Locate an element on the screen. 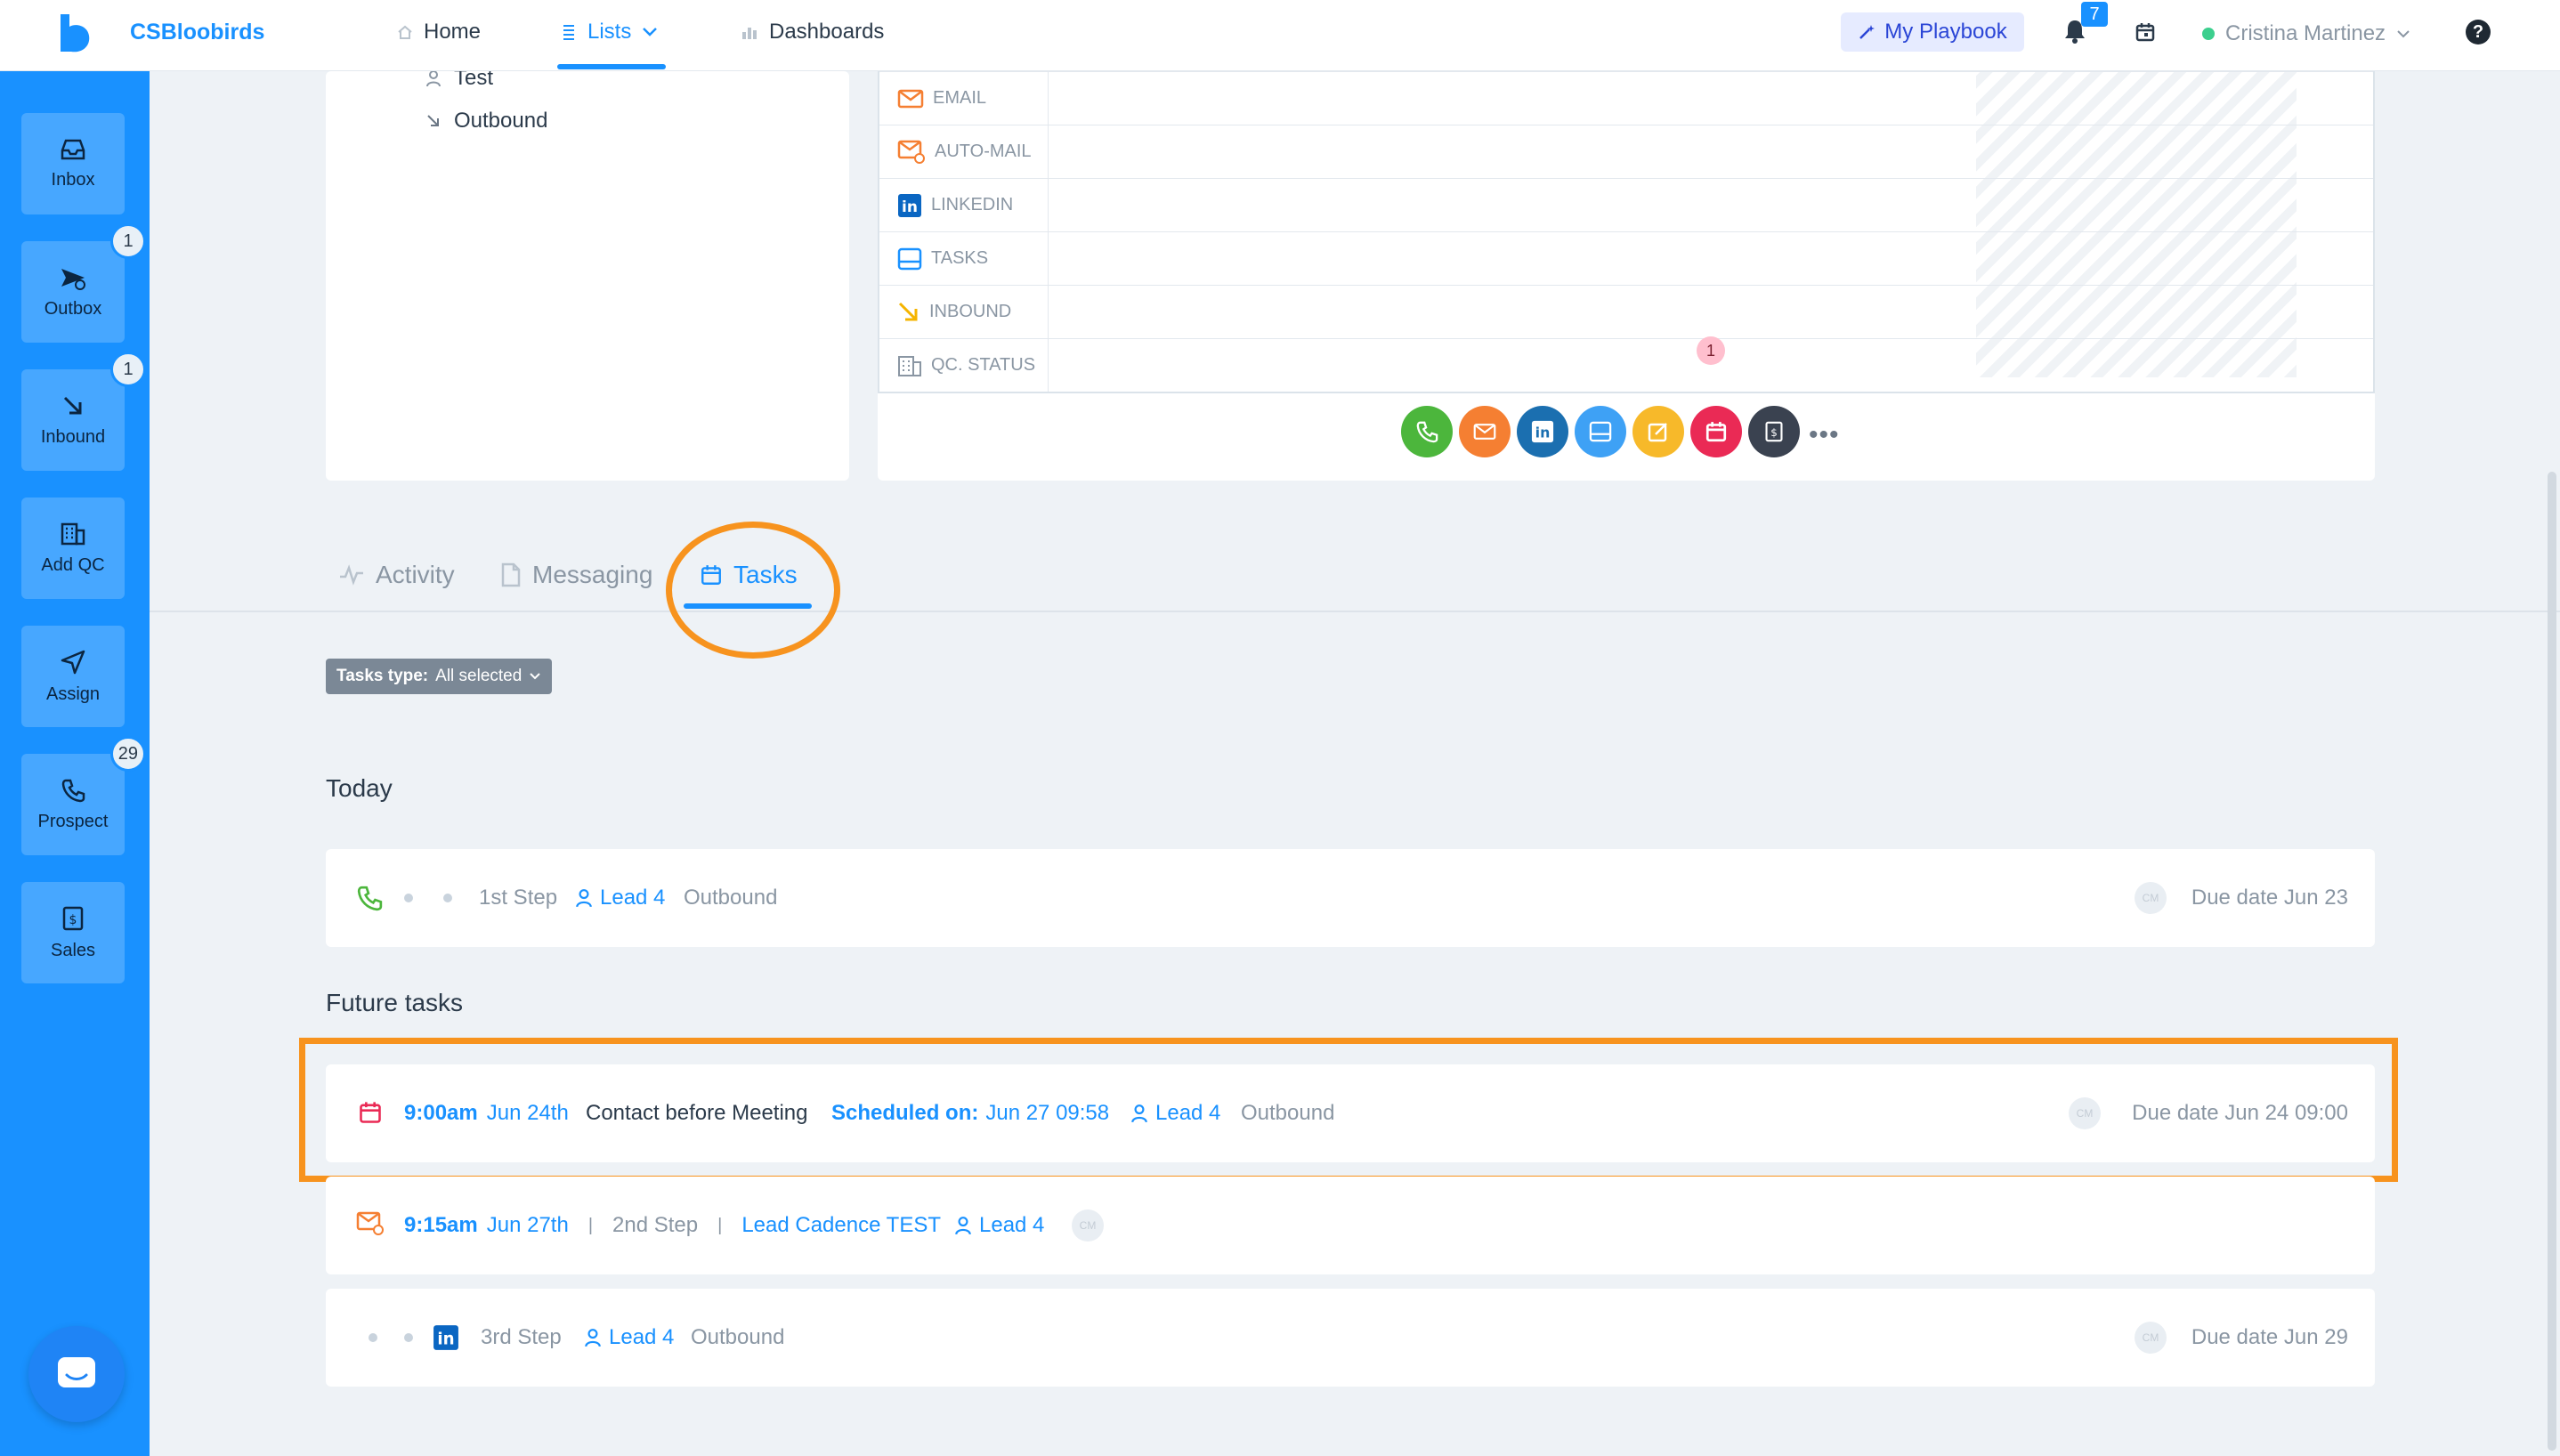 The image size is (2560, 1456). call-action-button is located at coordinates (1427, 431).